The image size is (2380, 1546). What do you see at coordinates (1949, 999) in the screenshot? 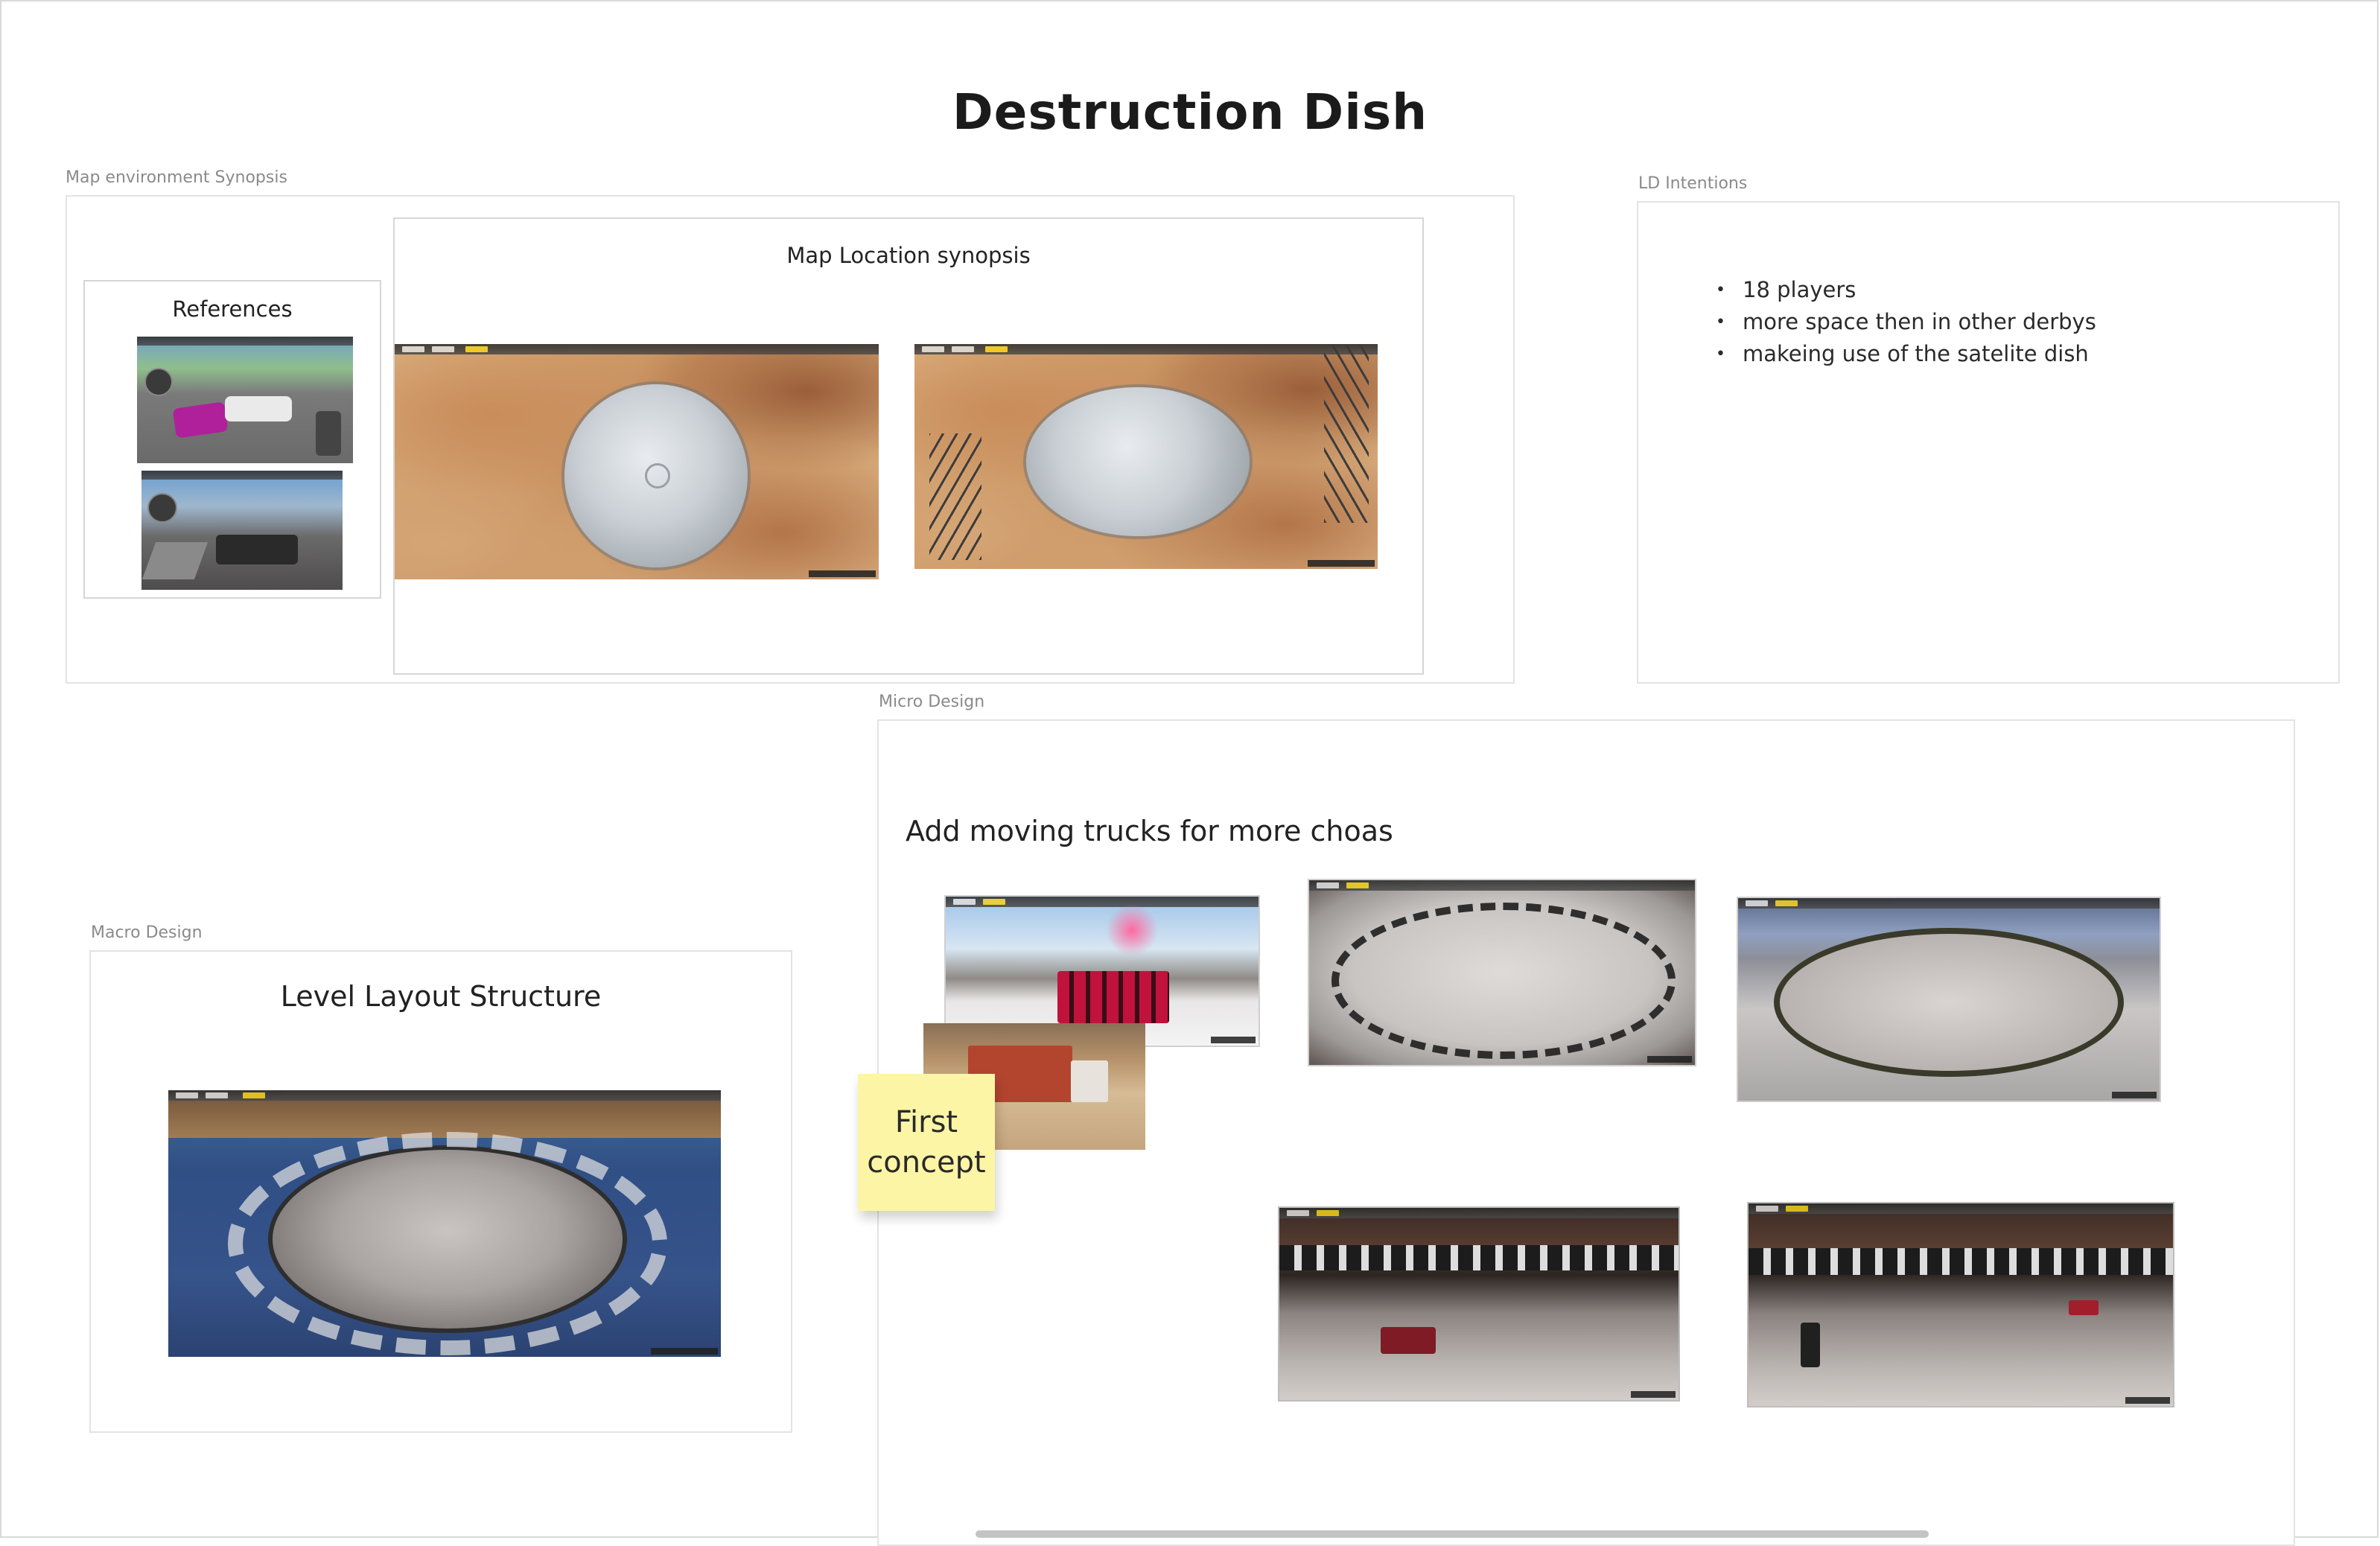
I see `micro-image-arena-perspective` at bounding box center [1949, 999].